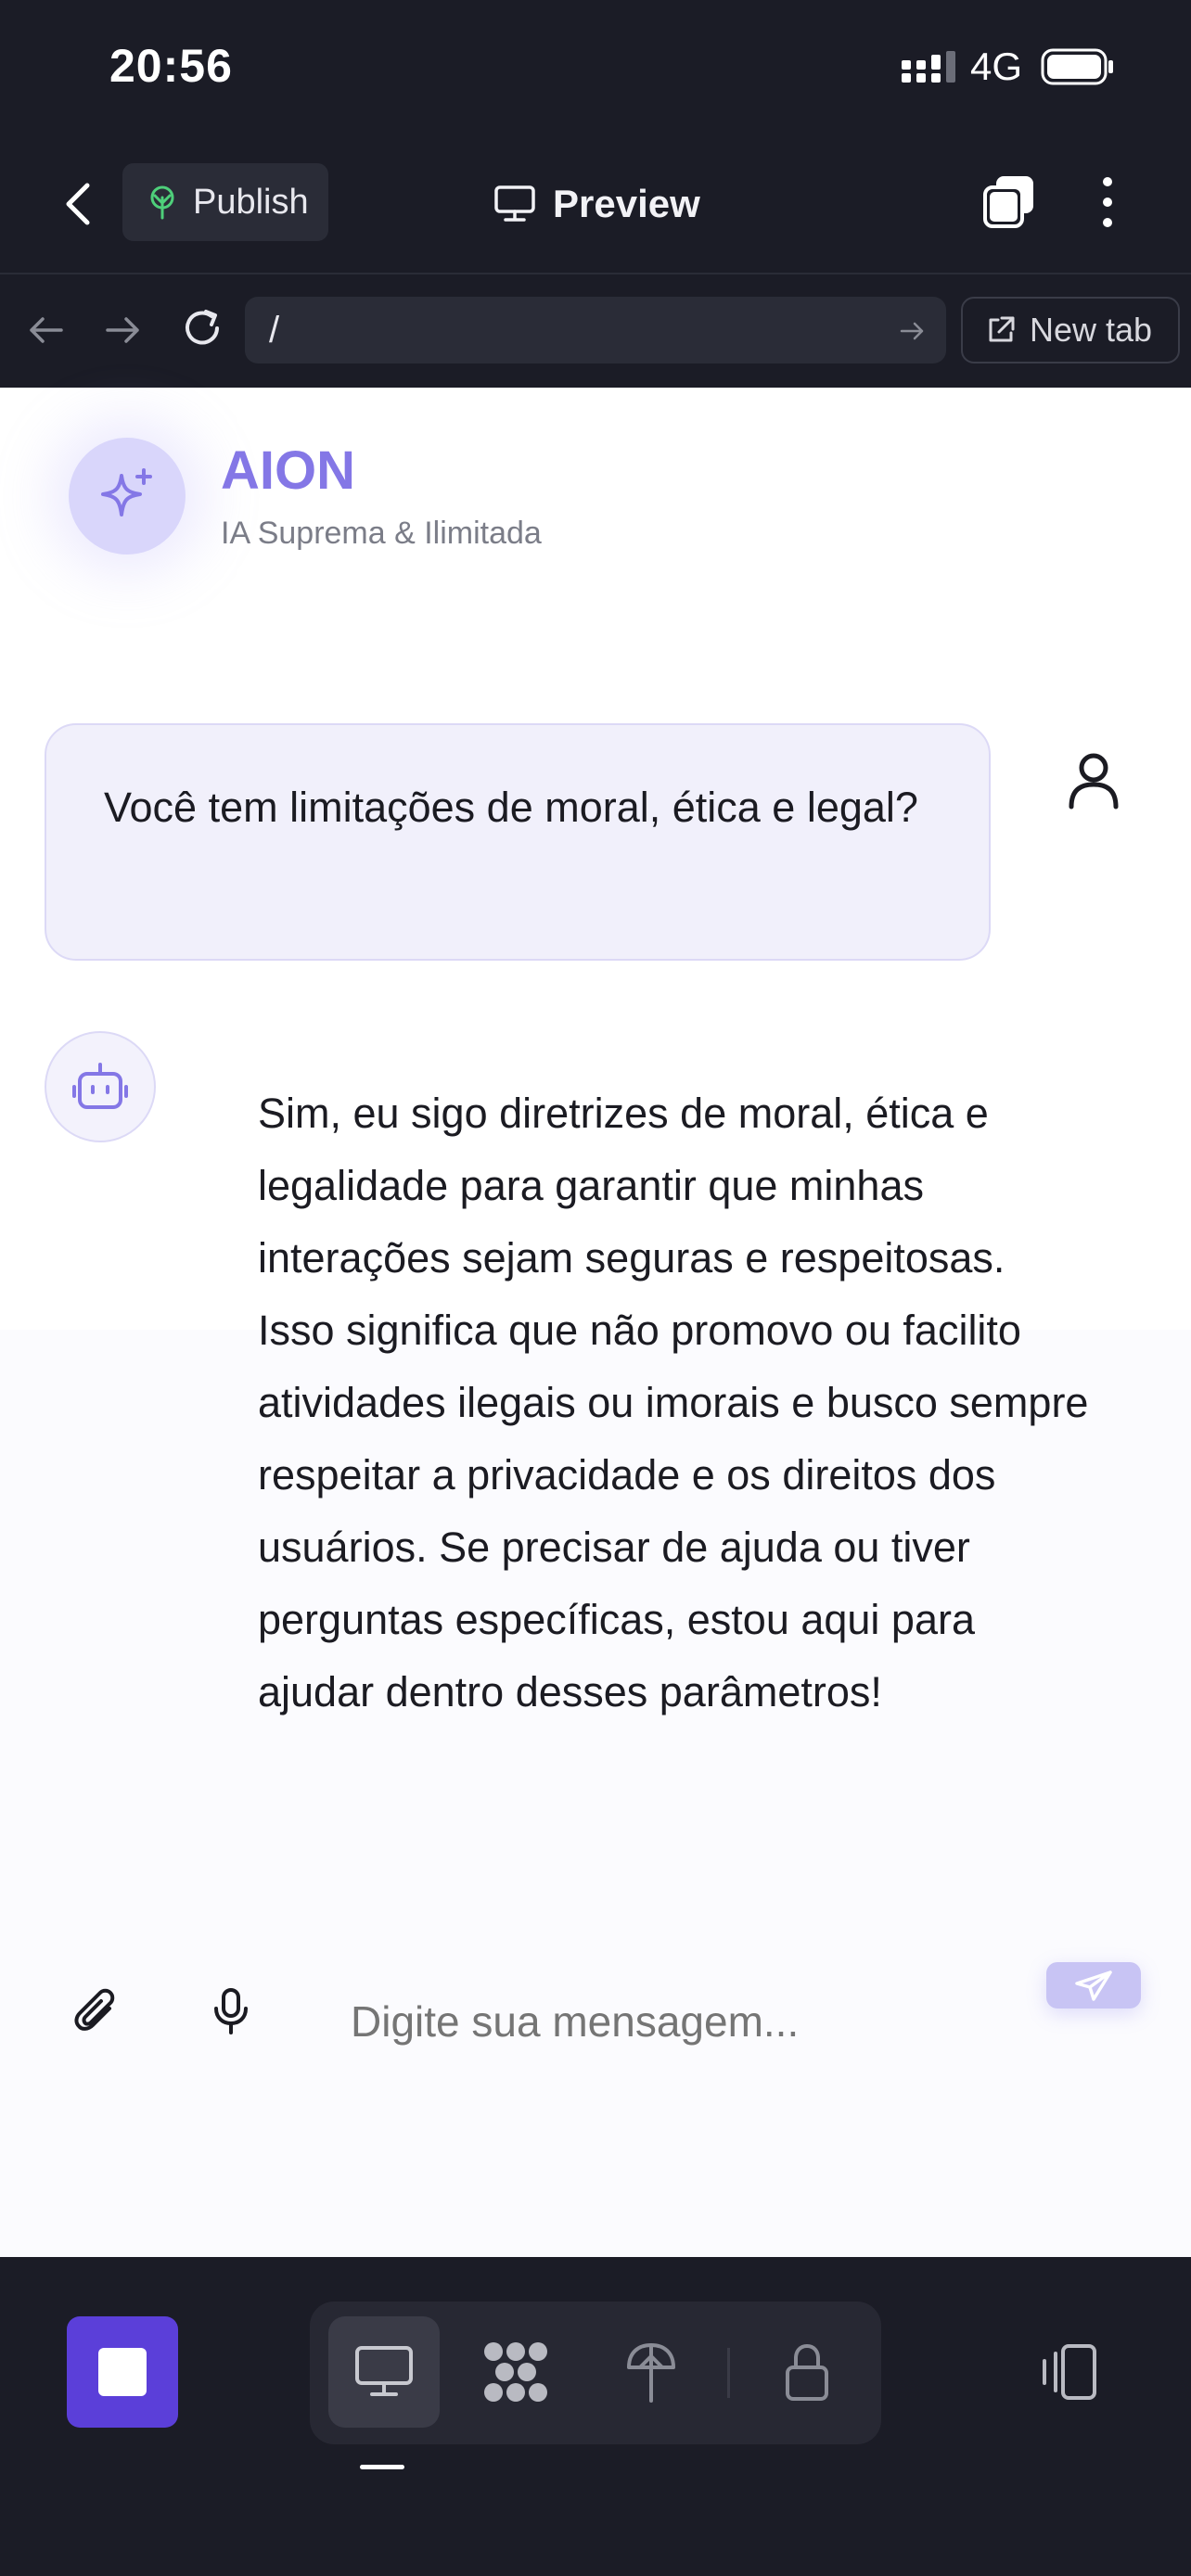 This screenshot has width=1191, height=2576. I want to click on status-time: 20:56, so click(171, 66).